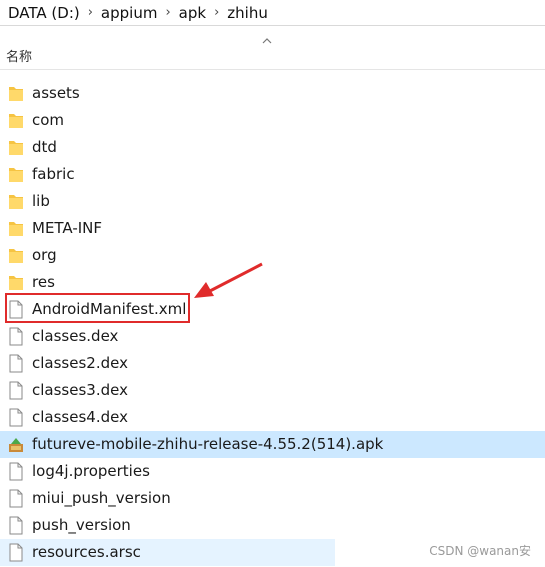 This screenshot has height=567, width=545. I want to click on list-item-label: META-INF, so click(67, 228).